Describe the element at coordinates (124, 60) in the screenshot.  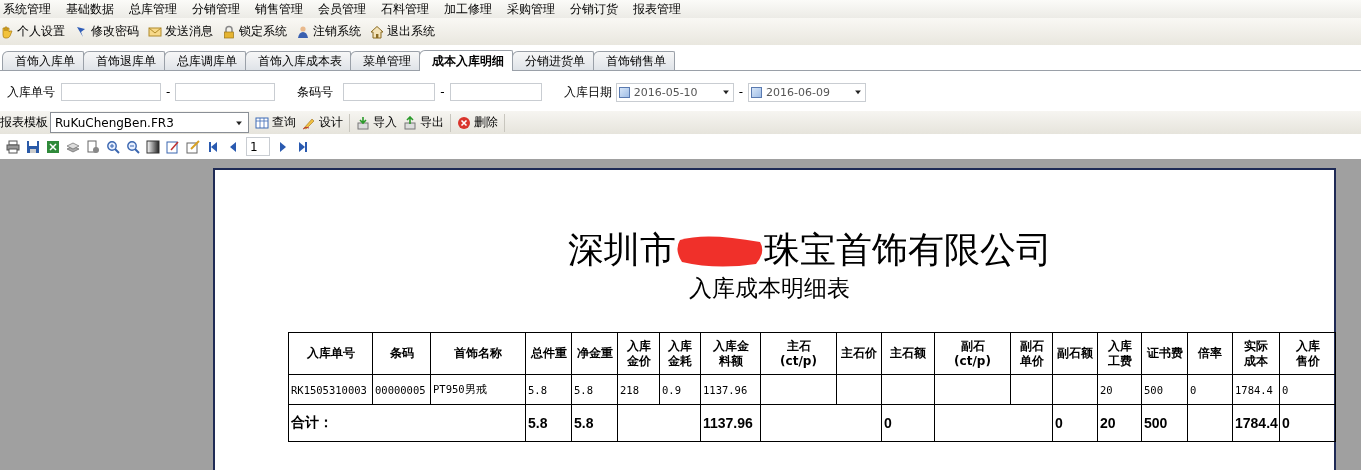
I see `tab: 首饰退库单` at that location.